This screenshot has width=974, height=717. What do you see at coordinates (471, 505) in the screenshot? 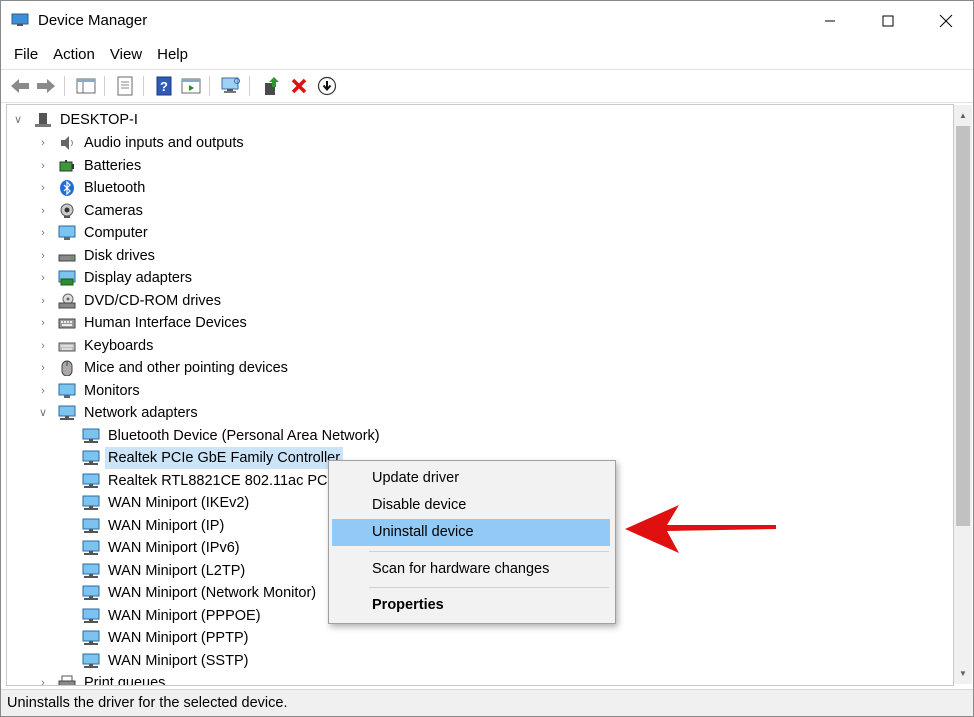
I see `menu-disable-device: Disable device` at bounding box center [471, 505].